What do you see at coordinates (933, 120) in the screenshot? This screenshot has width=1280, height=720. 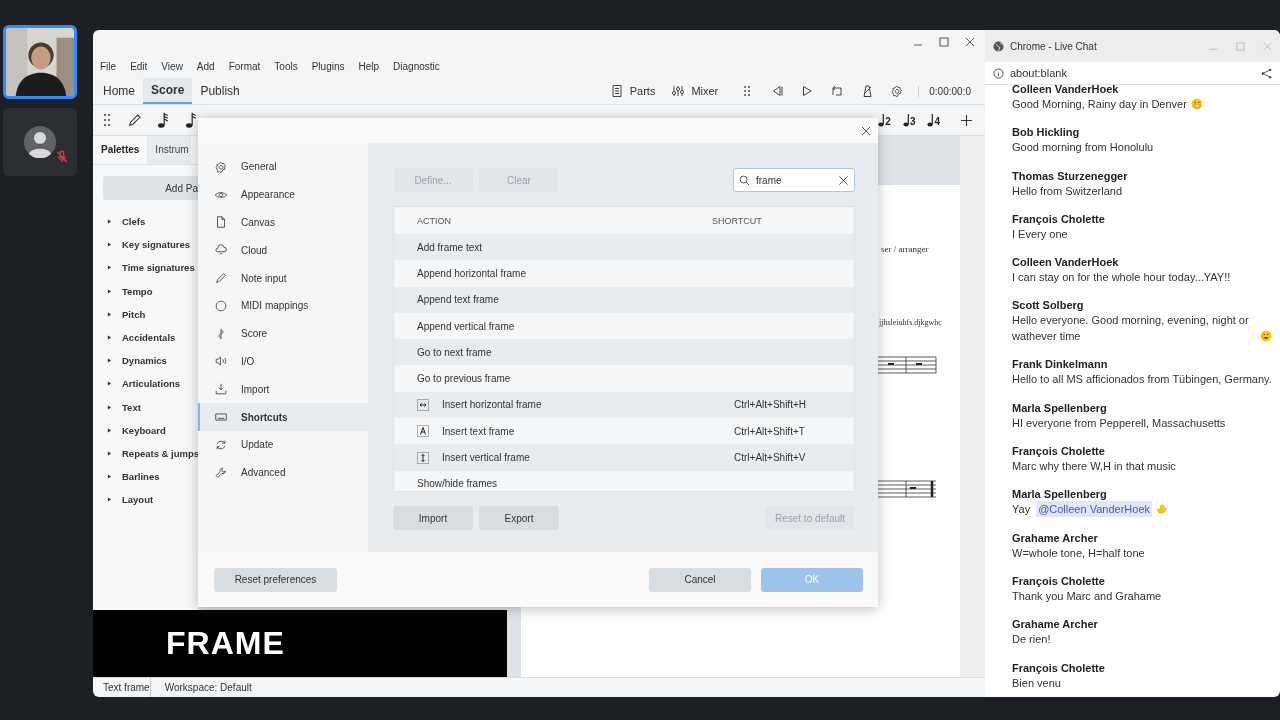 I see `voice-button: 4` at bounding box center [933, 120].